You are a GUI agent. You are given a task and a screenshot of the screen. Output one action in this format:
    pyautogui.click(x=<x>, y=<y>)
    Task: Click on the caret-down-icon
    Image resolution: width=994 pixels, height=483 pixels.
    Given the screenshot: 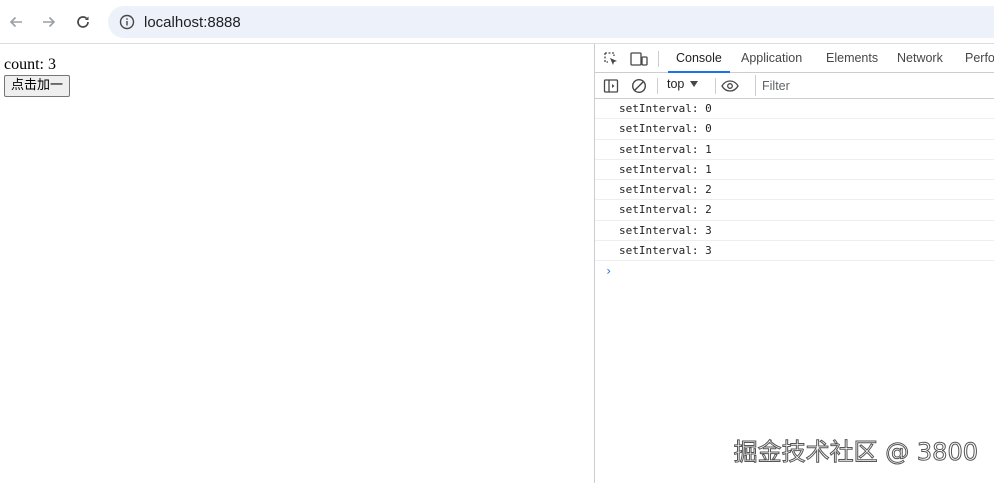 What is the action you would take?
    pyautogui.click(x=694, y=84)
    